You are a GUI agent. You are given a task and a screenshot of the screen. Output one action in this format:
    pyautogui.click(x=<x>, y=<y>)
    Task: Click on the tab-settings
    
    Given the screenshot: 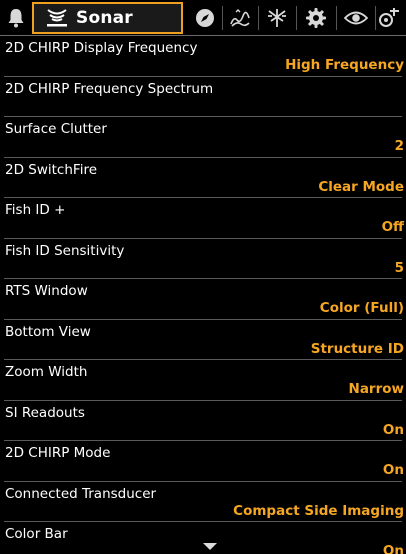 What is the action you would take?
    pyautogui.click(x=316, y=18)
    